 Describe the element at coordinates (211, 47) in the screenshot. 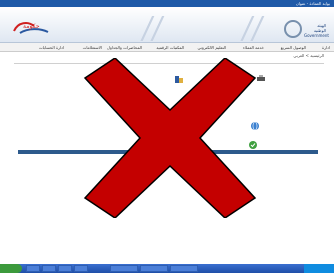

I see `nav-item: التعليم الالكتروني` at that location.